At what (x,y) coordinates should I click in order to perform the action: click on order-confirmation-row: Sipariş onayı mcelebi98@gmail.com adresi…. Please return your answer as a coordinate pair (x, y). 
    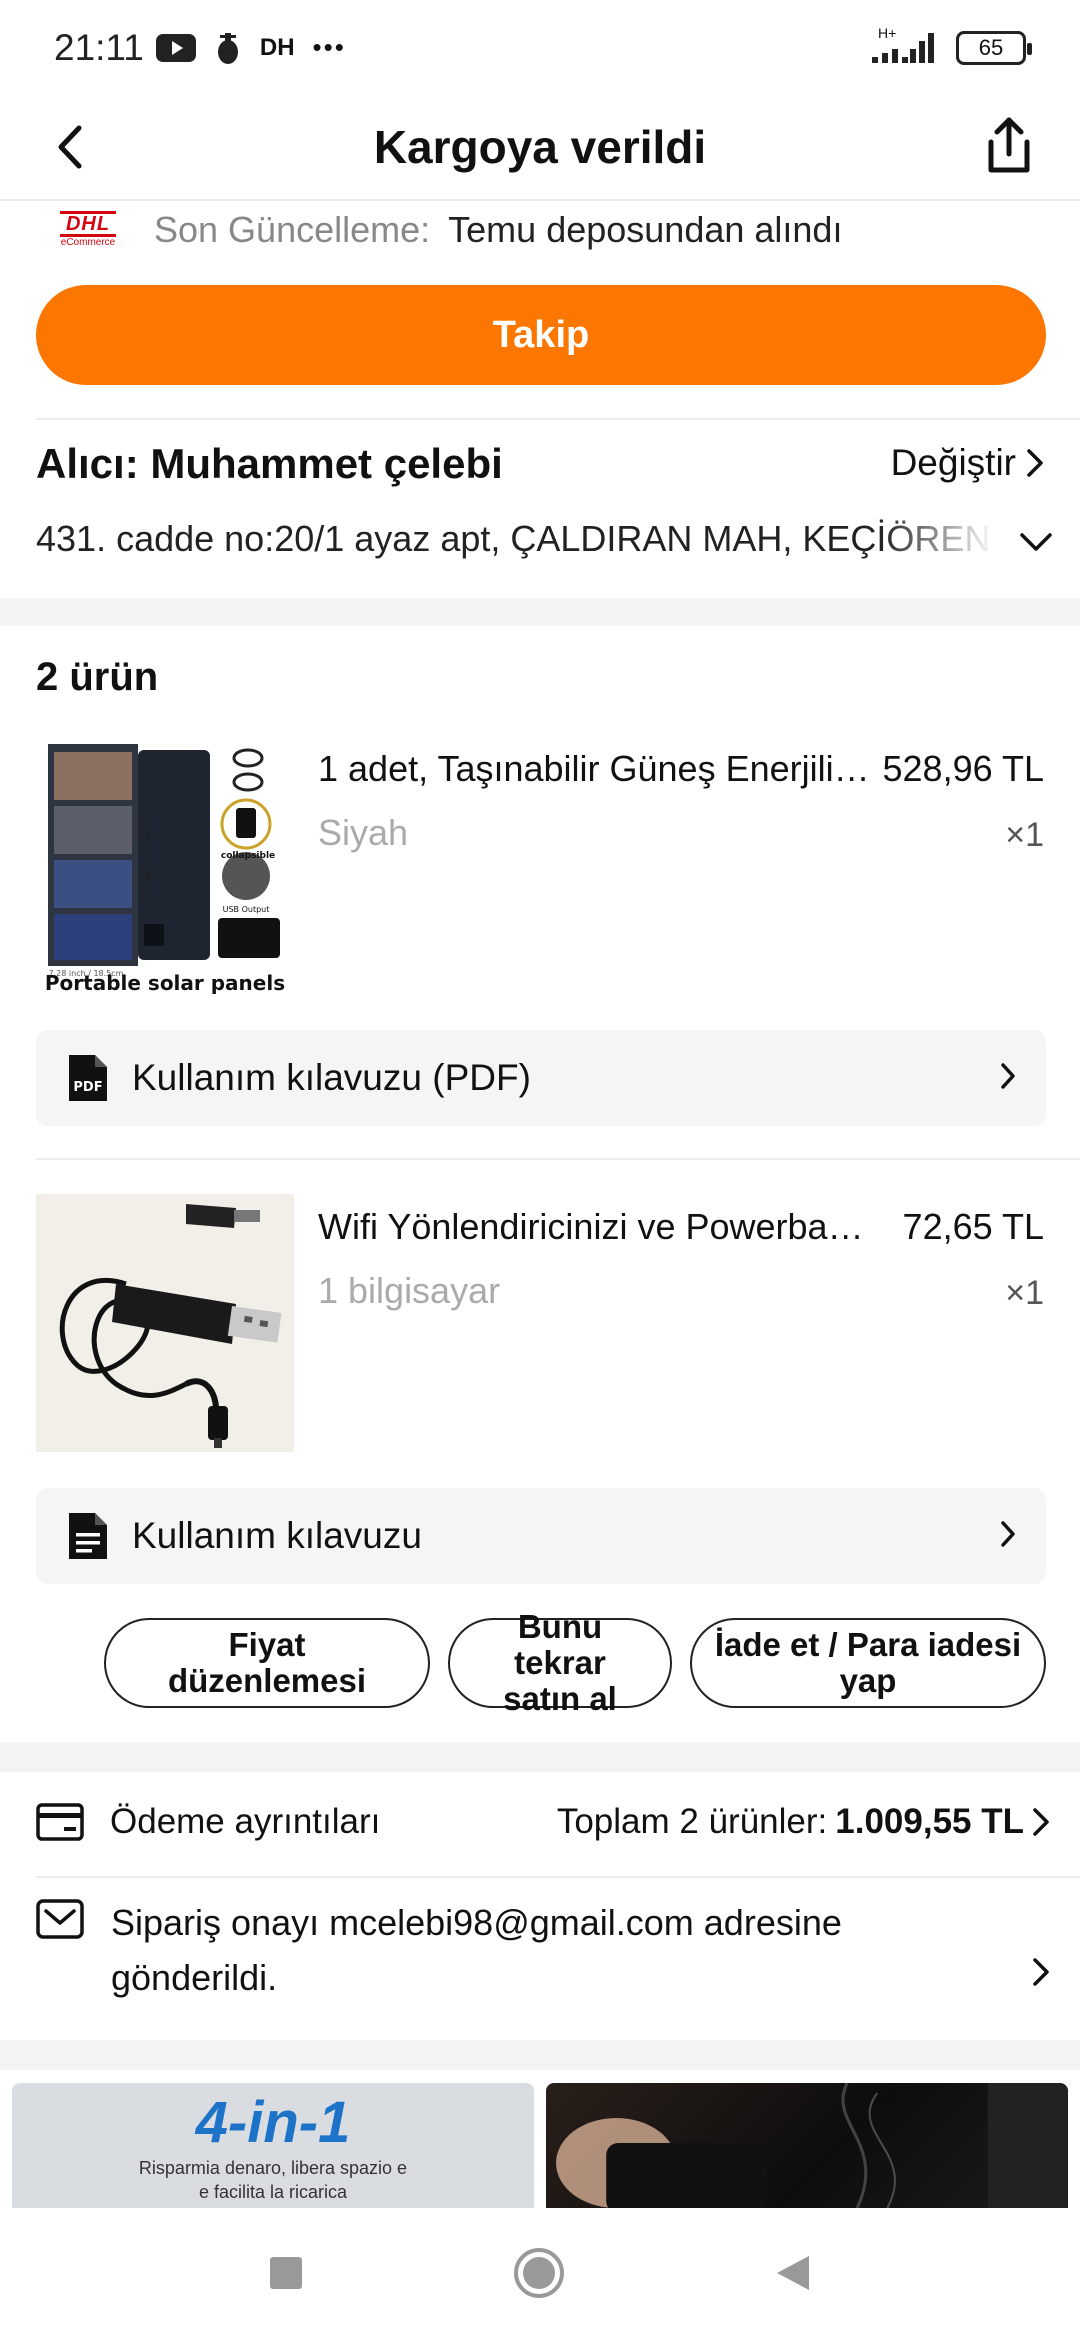
    Looking at the image, I should click on (543, 1960).